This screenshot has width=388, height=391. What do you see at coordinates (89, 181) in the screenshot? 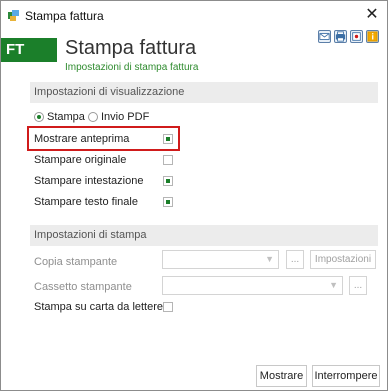
I see `print-header-label: Stampare intestazione` at bounding box center [89, 181].